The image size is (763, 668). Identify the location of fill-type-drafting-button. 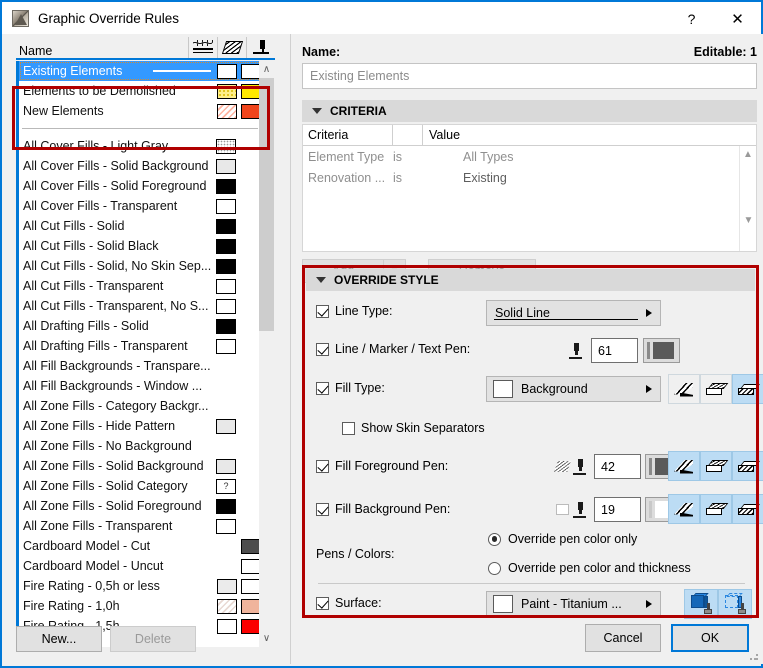
(747, 389).